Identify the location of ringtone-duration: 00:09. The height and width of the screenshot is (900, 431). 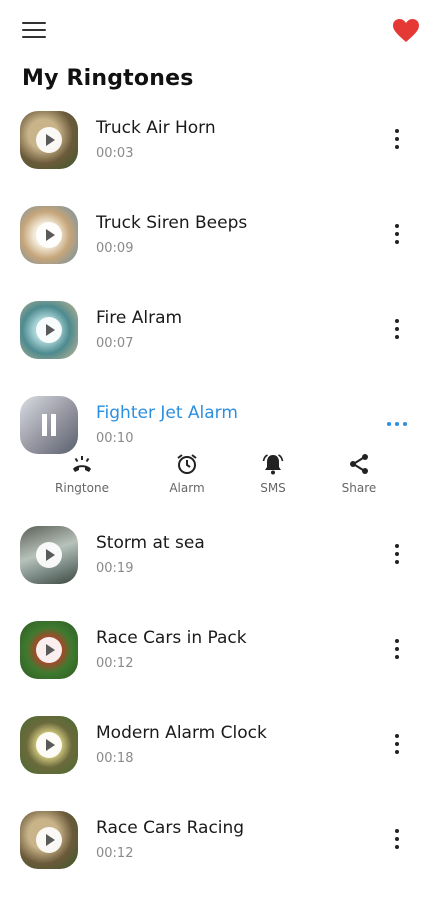
(115, 248).